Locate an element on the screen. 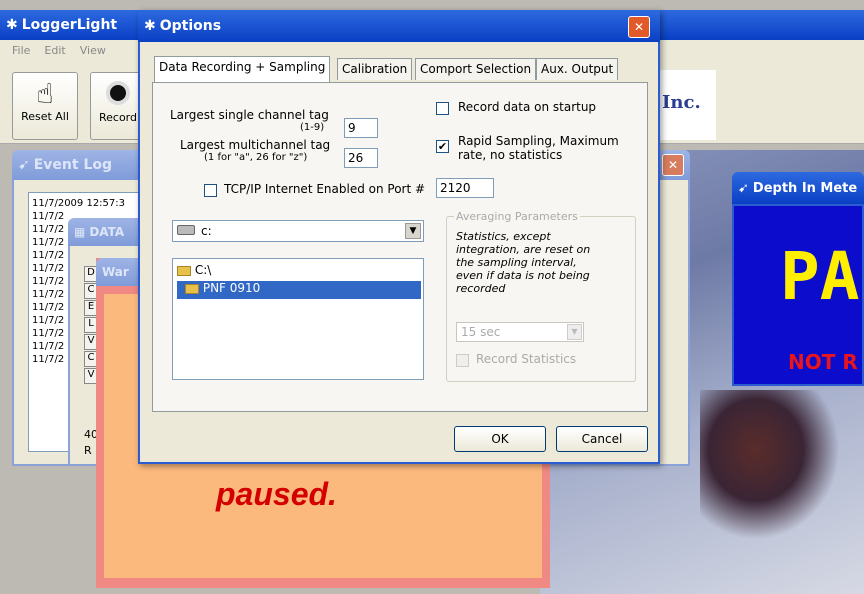 The image size is (864, 594). avg-desc-line: Statistics, except is located at coordinates (503, 236).